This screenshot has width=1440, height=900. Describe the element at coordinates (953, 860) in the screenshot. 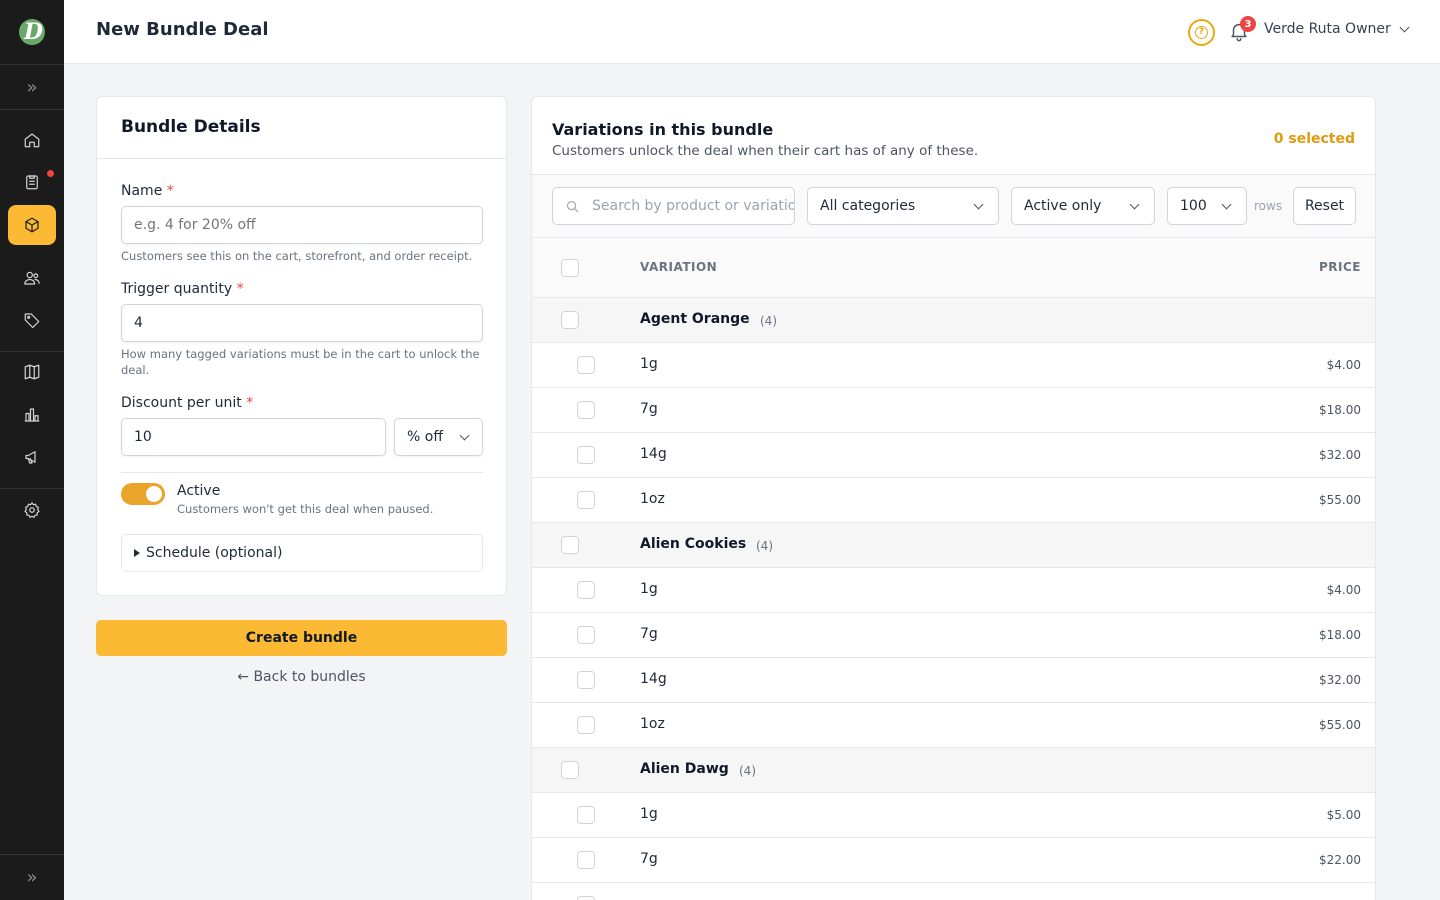

I see `variation-row: 7g $22.00` at that location.